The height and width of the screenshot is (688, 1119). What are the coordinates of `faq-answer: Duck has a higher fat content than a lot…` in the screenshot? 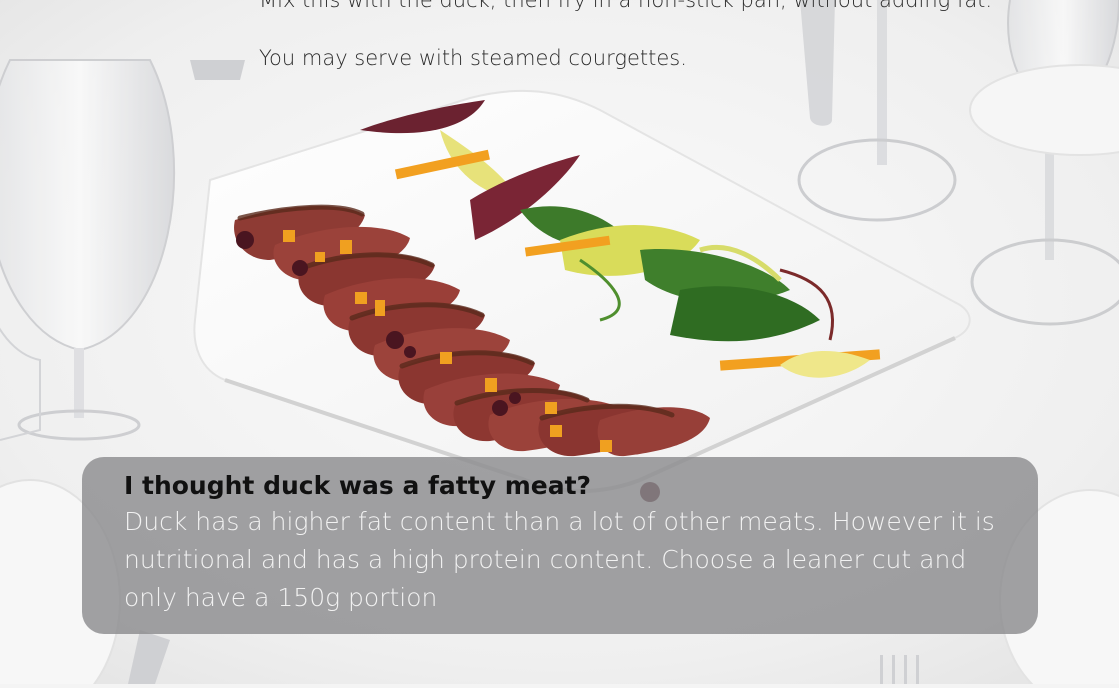 It's located at (559, 559).